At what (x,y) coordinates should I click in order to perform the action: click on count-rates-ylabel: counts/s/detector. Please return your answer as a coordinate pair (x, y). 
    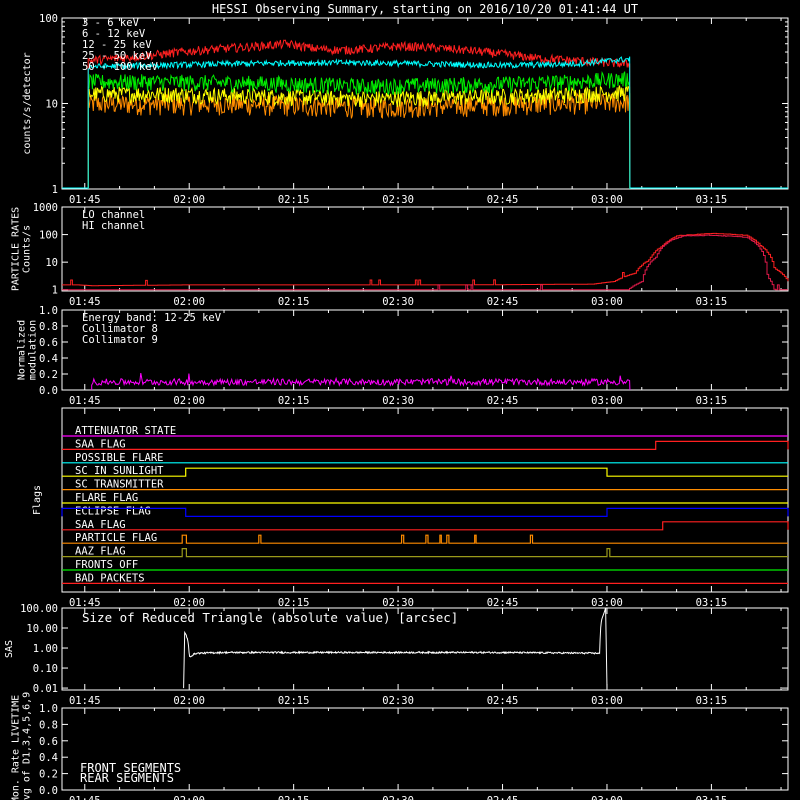
    Looking at the image, I should click on (27, 103).